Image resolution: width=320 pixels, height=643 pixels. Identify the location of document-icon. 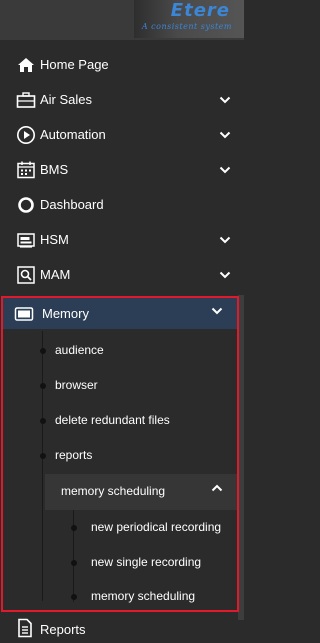
(26, 628).